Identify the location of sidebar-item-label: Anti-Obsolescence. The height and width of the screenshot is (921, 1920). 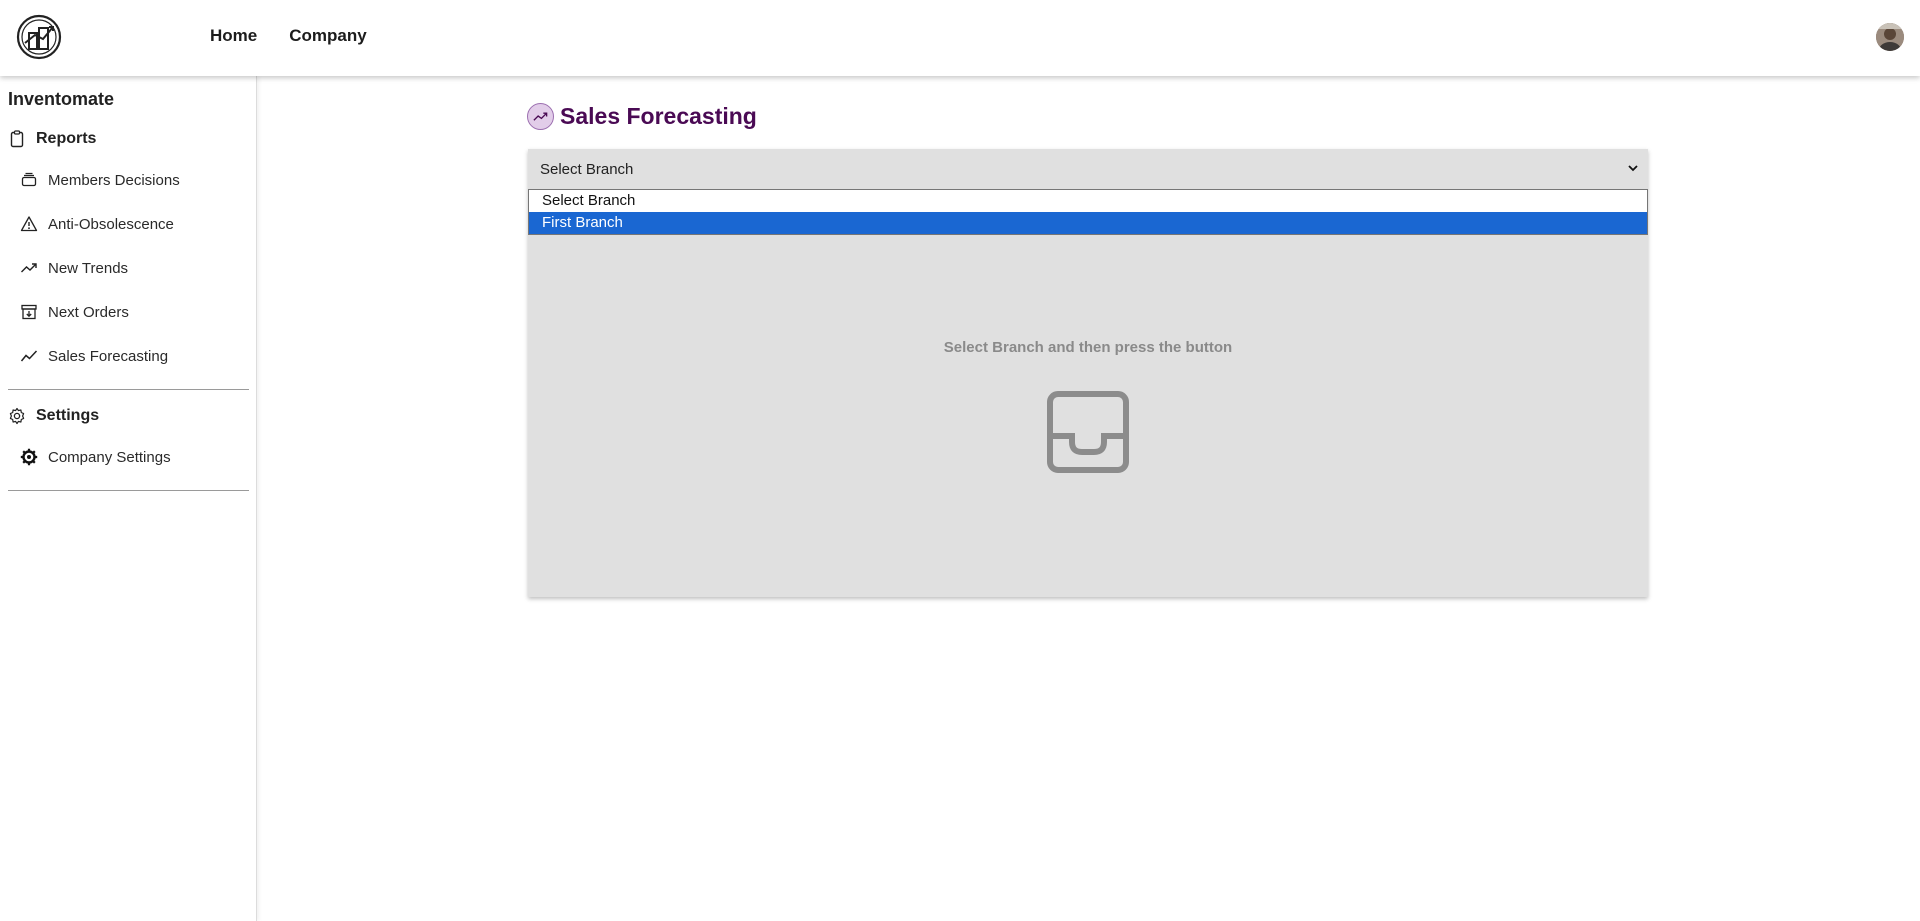
(111, 224).